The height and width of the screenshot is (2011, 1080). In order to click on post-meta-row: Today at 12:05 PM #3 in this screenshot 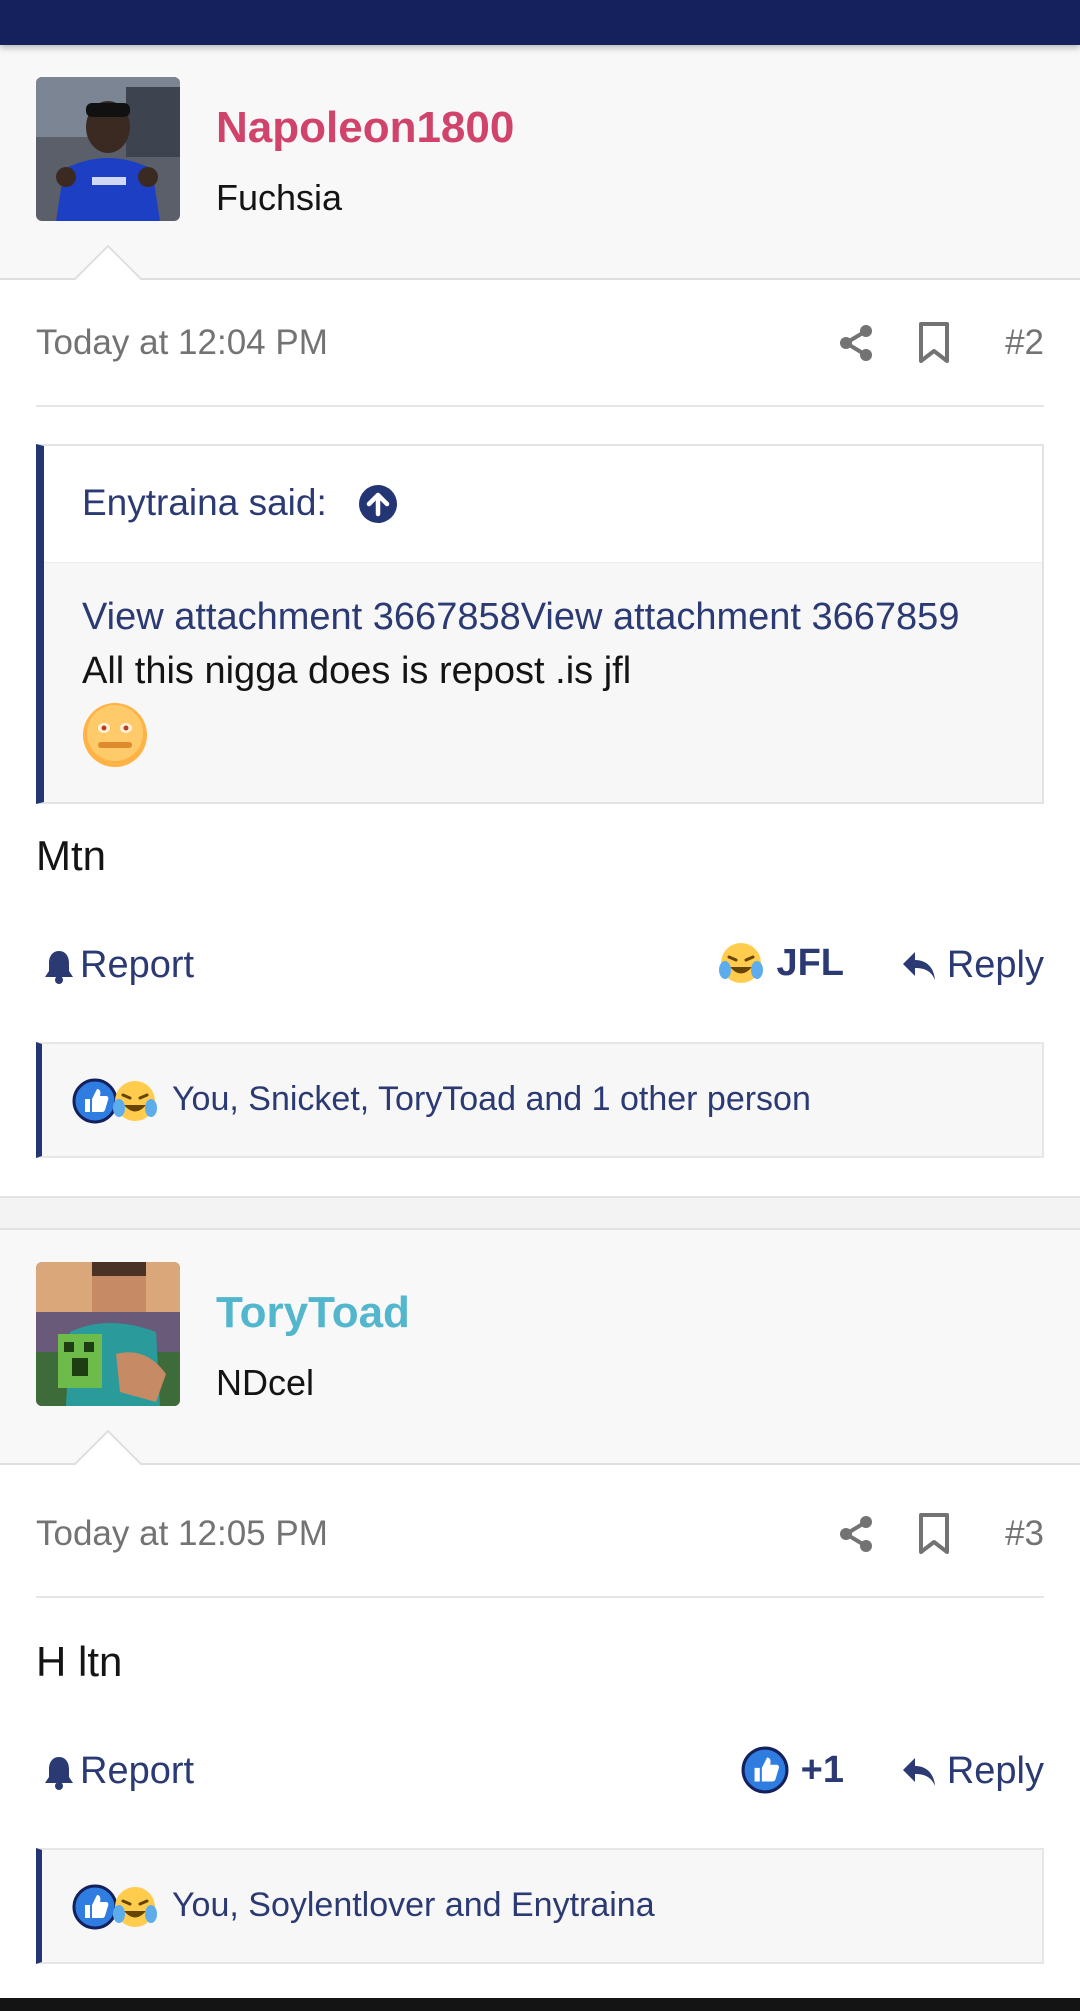, I will do `click(540, 1537)`.